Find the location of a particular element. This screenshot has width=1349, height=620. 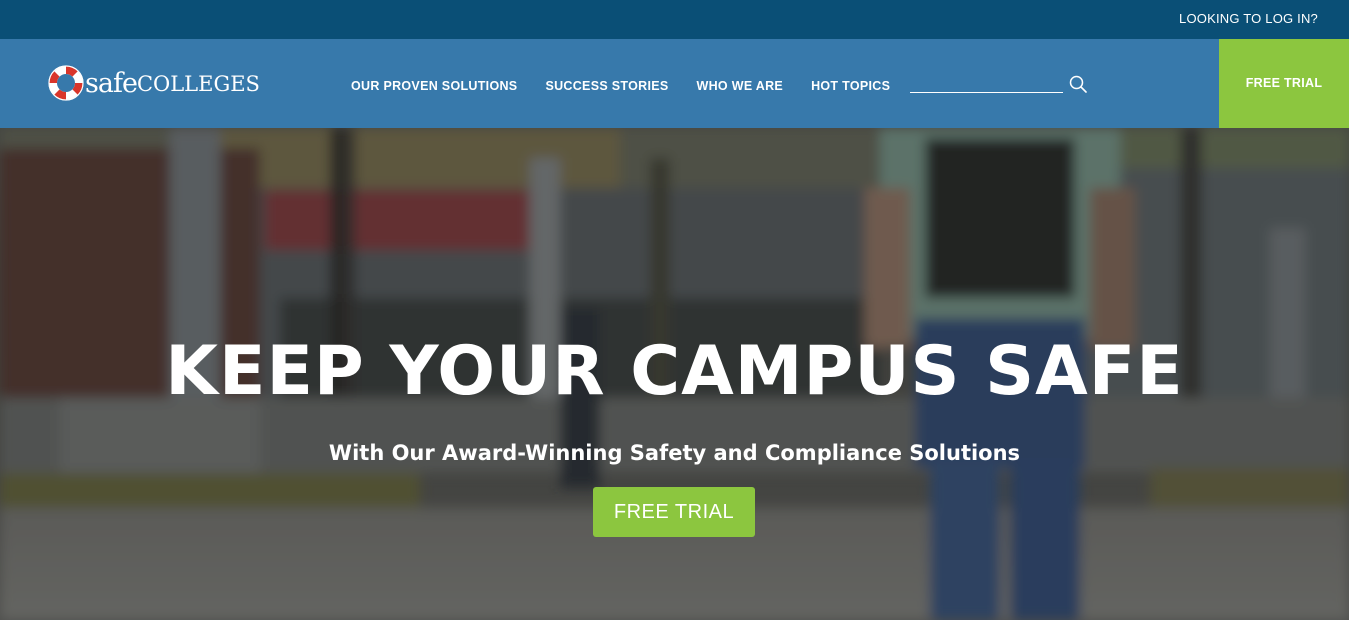

nav-item-hot-topics: HOT TOPICS is located at coordinates (850, 86).